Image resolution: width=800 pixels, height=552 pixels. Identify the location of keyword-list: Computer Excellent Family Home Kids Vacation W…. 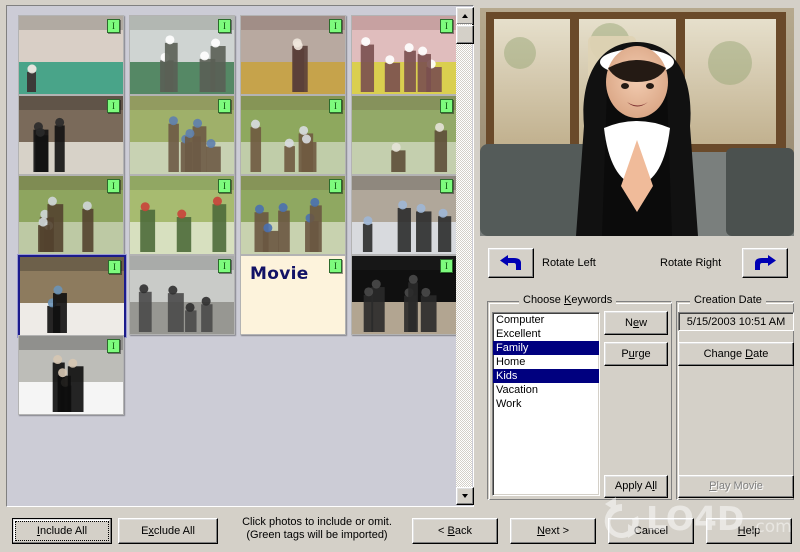
(546, 404).